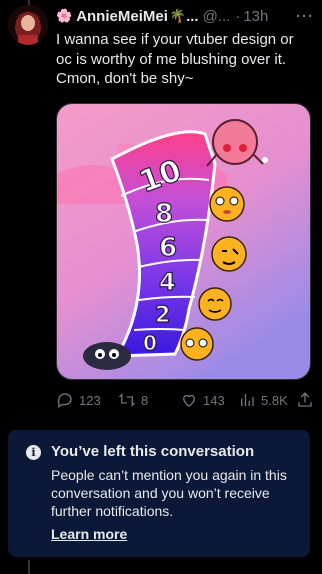  I want to click on tweet-actions: 123 8 143 5.8K, so click(185, 400).